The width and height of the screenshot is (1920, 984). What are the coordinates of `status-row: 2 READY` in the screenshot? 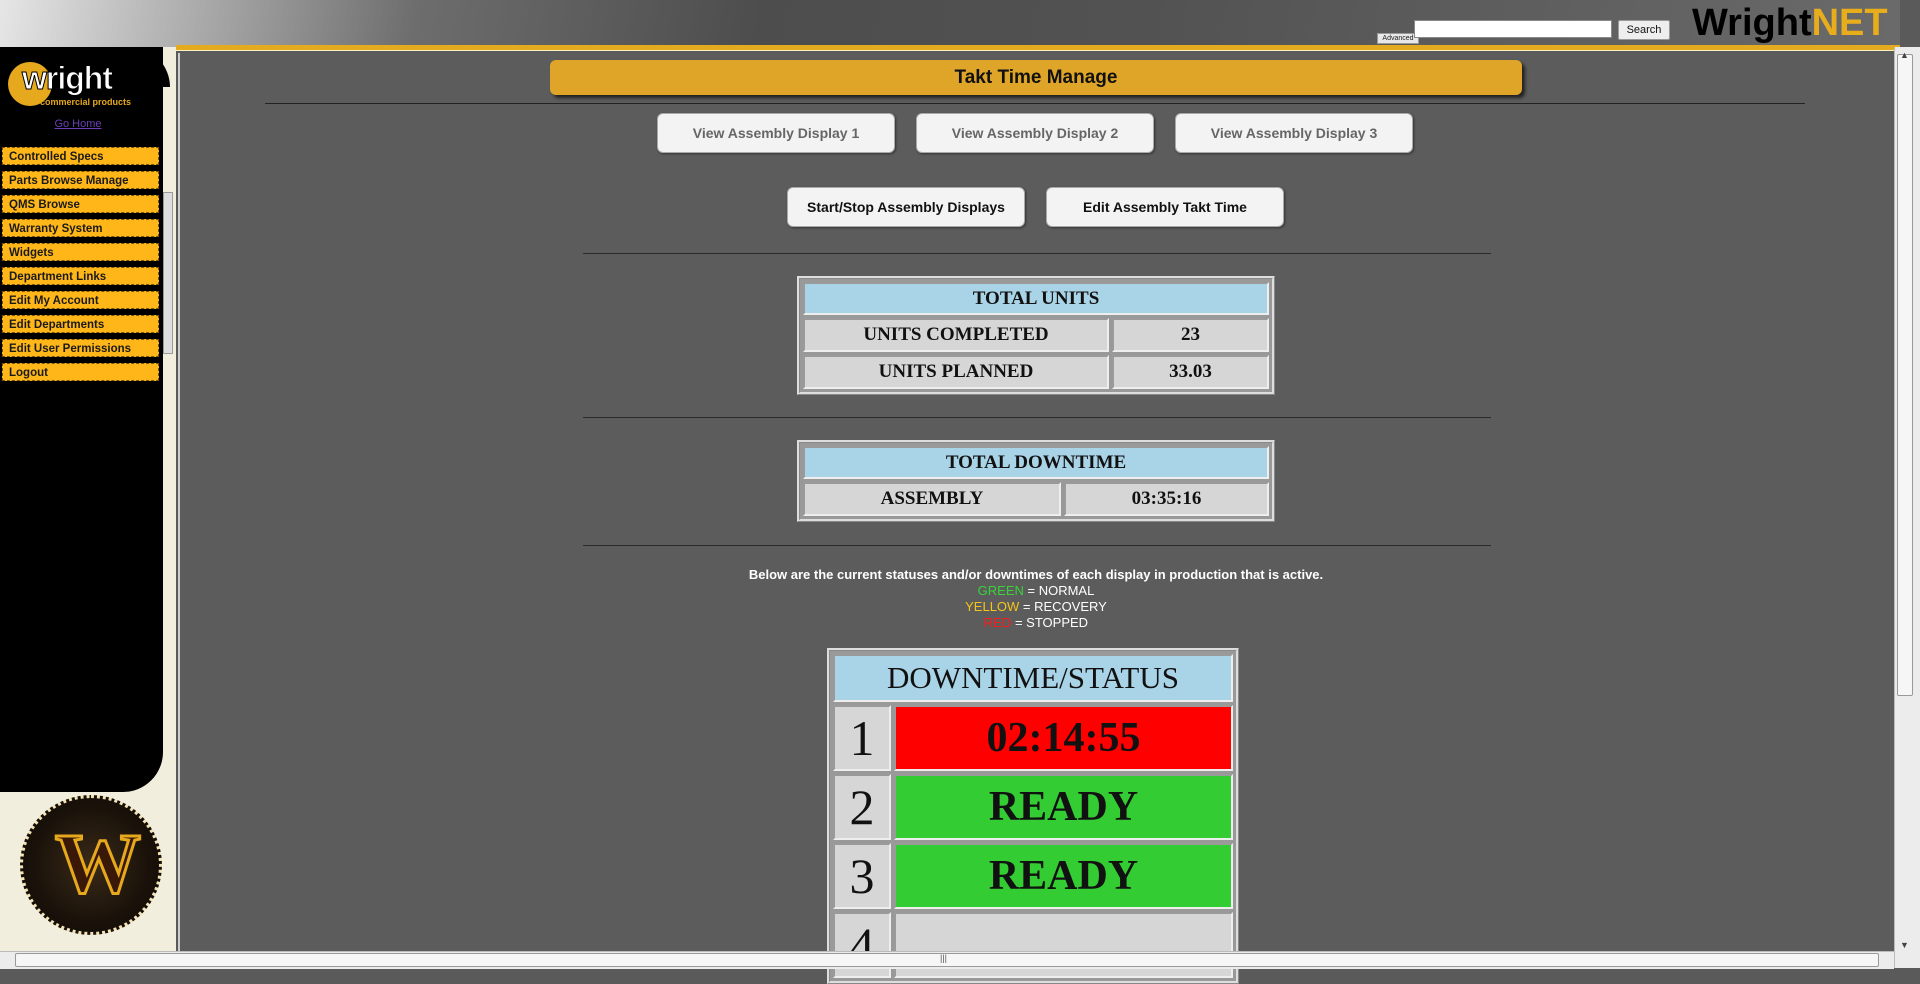 It's located at (1033, 807).